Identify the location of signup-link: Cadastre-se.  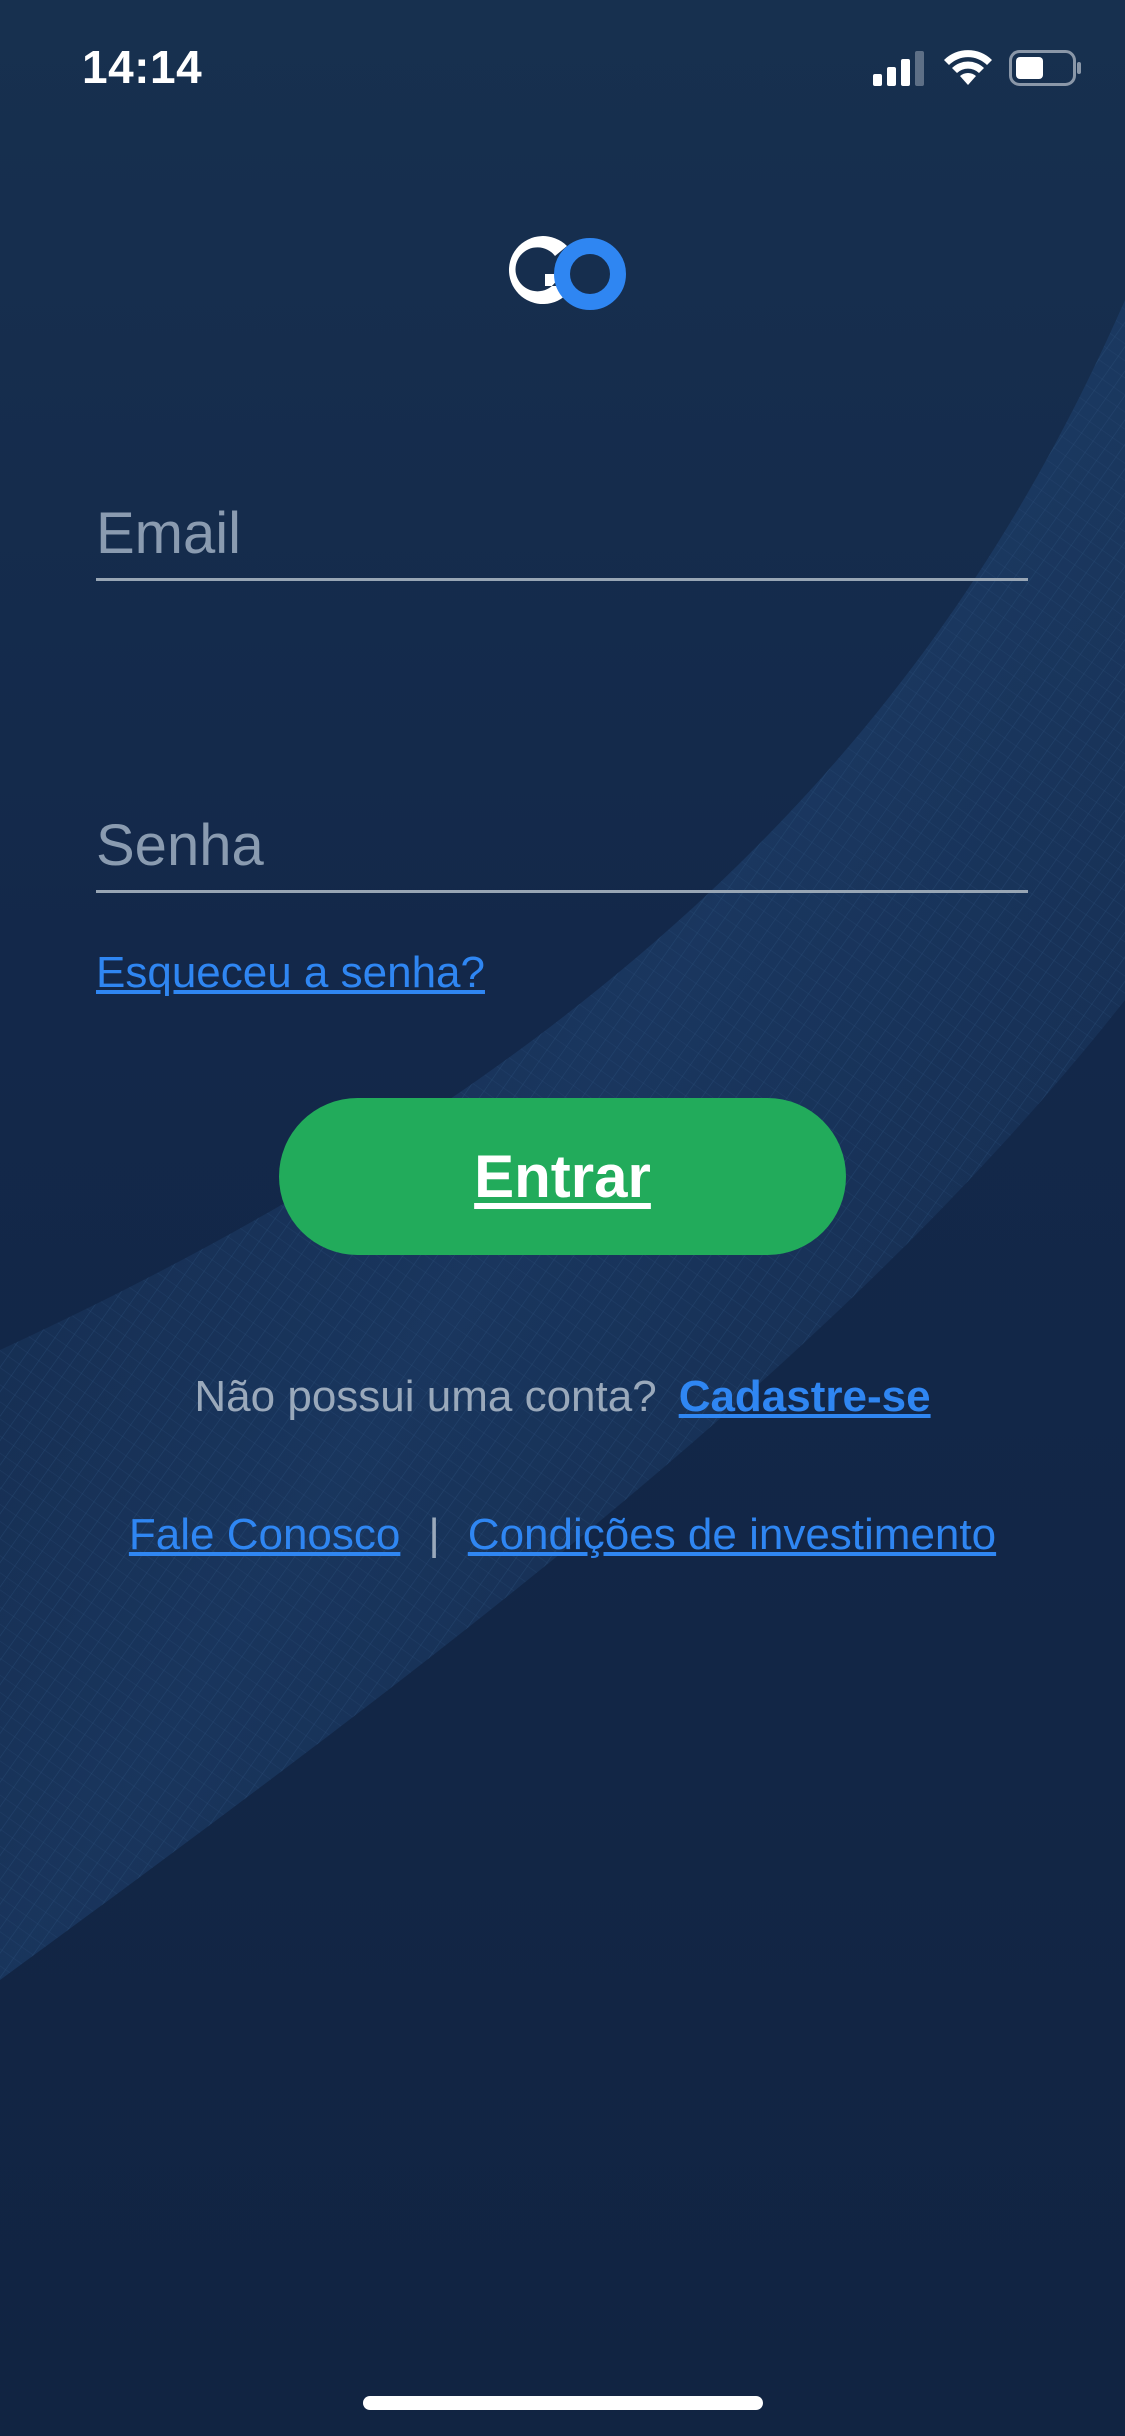
(805, 1396).